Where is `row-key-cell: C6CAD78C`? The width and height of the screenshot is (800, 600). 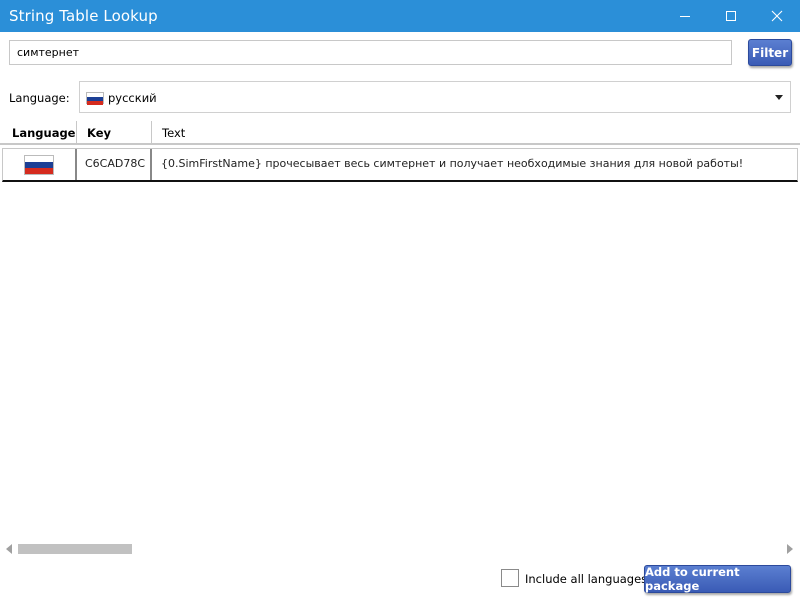
row-key-cell: C6CAD78C is located at coordinates (115, 164).